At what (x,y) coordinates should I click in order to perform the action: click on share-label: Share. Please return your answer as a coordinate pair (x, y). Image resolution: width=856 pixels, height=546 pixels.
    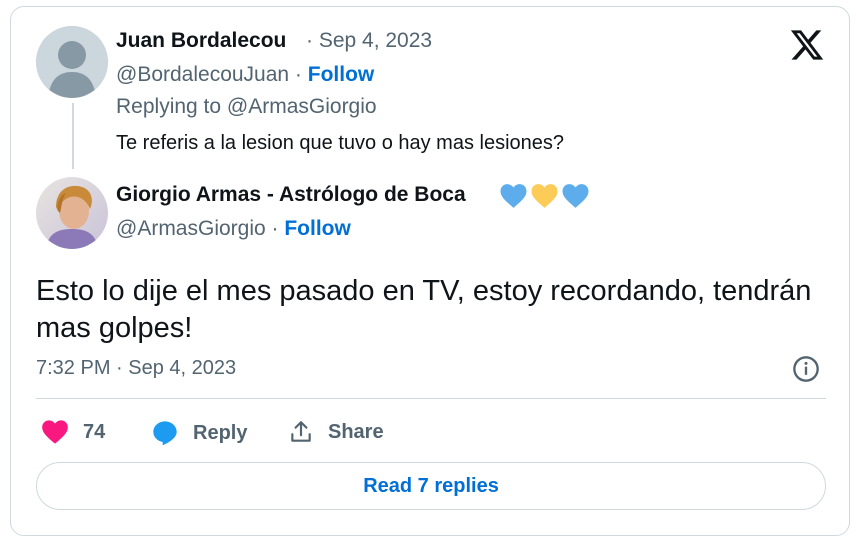
    Looking at the image, I should click on (356, 431).